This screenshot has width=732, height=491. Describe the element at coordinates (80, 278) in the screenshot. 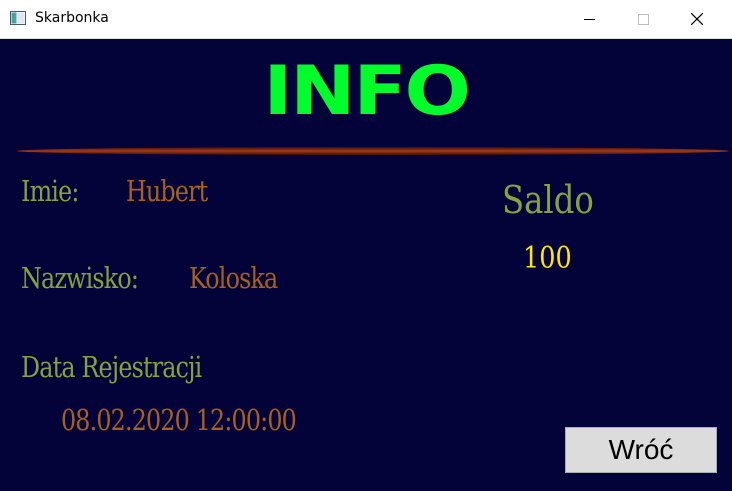

I see `last-name-label: Nazwisko:` at that location.